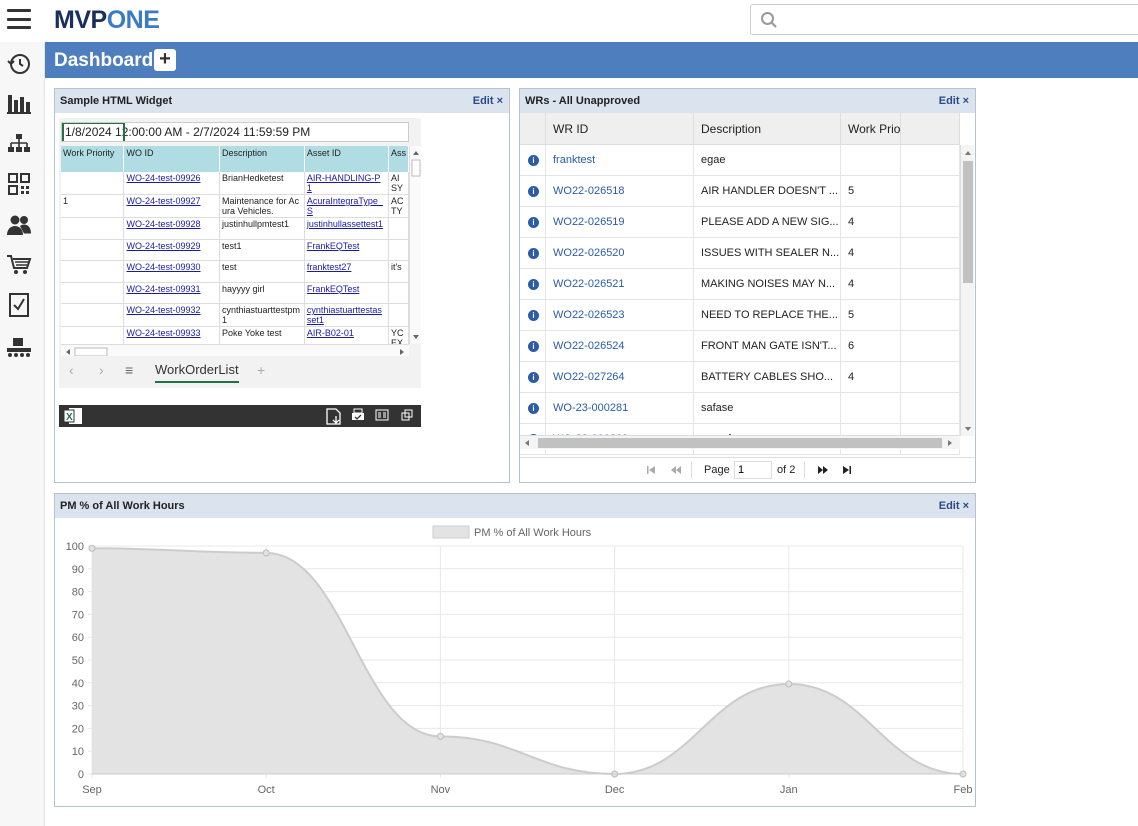  I want to click on chevron-left-icon: ‹, so click(71, 370).